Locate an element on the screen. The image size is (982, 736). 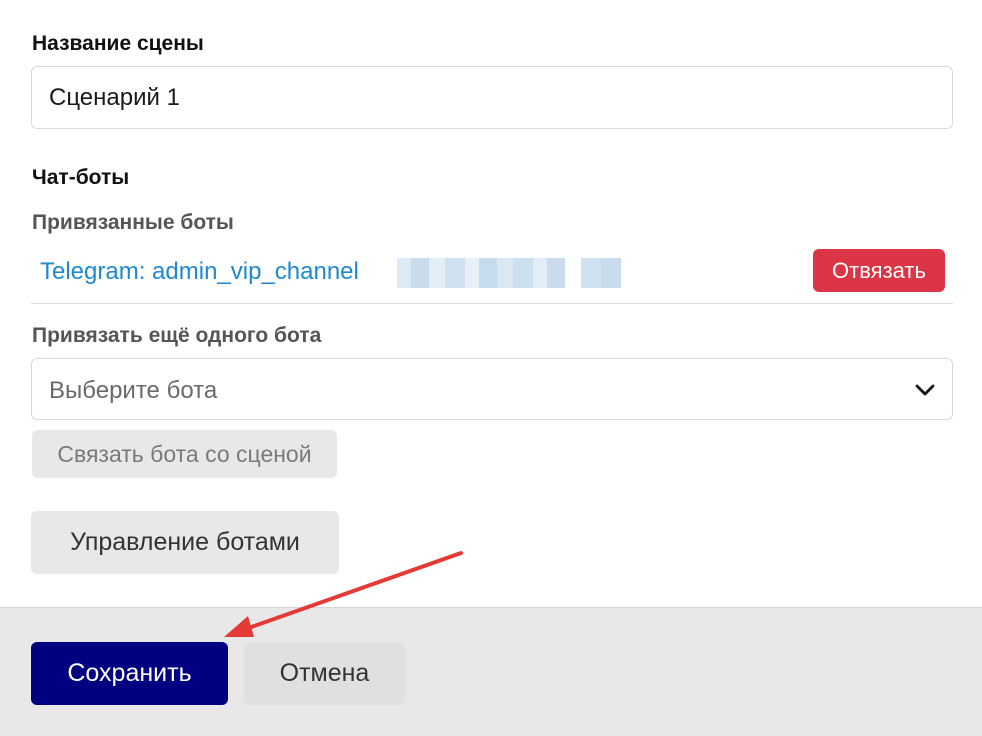
add-bot-label: Привязать ещё одного бота is located at coordinates (177, 335).